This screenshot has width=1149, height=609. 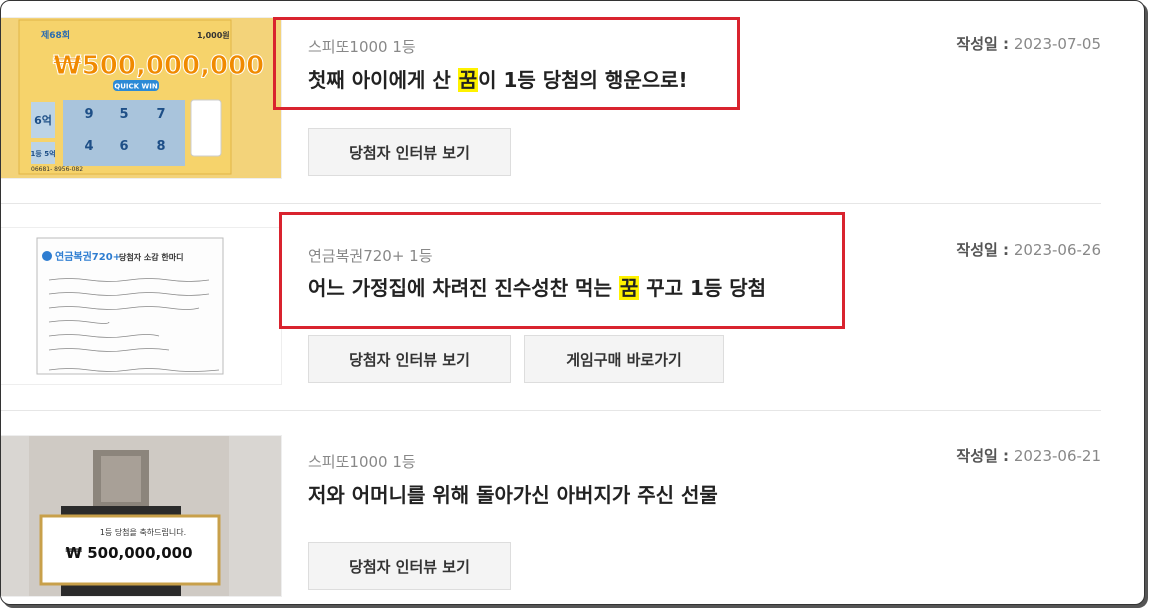 I want to click on title-text: 저와 어머니를 위해 돌아가신 아버지가 주신 선물, so click(x=513, y=495).